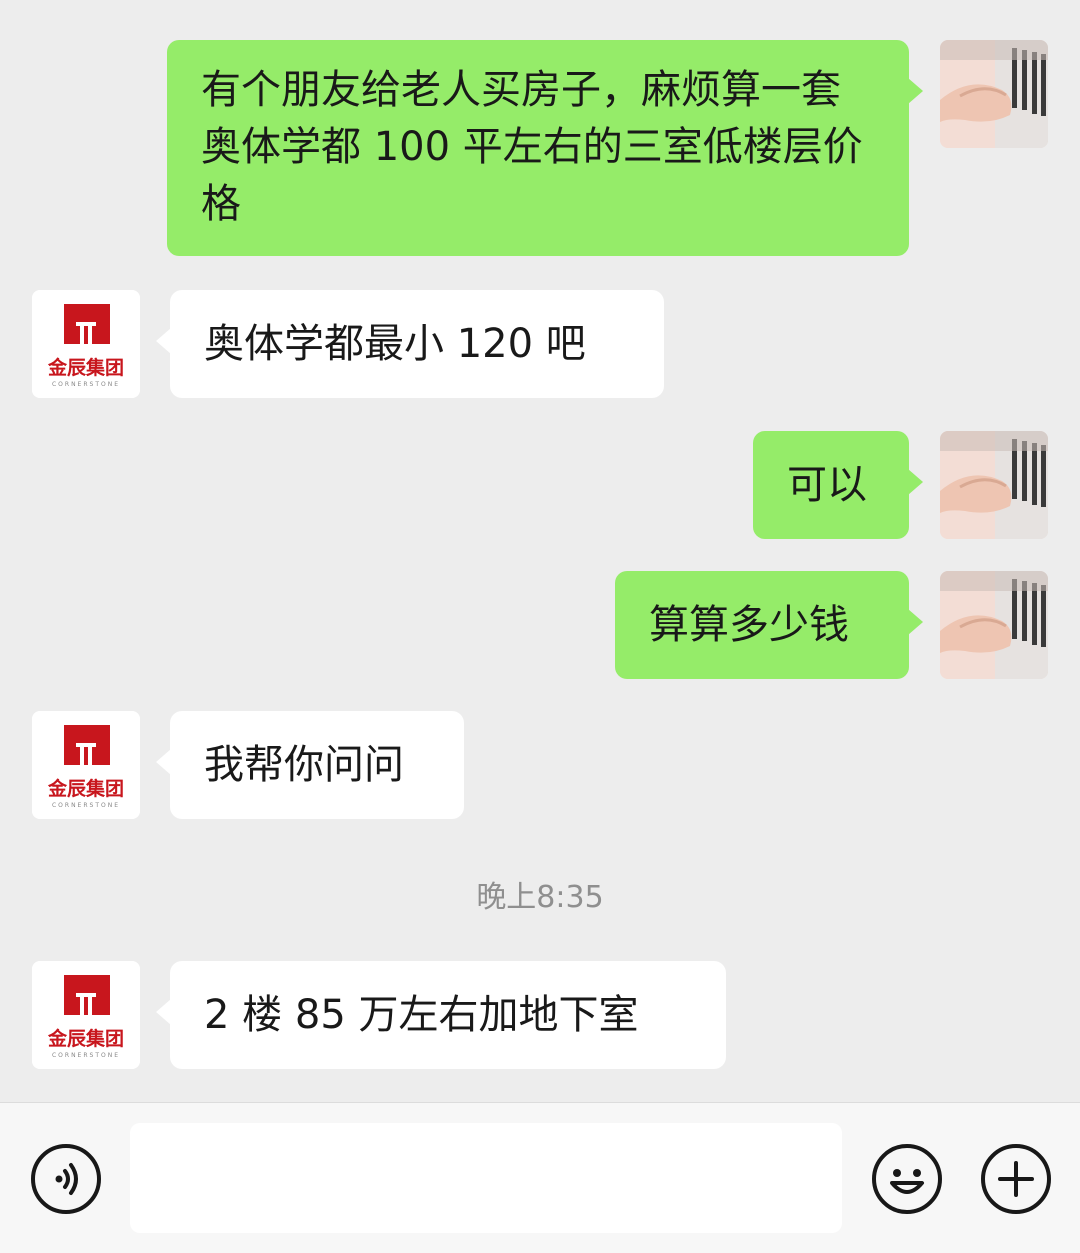  Describe the element at coordinates (907, 1179) in the screenshot. I see `emoji-icon` at that location.